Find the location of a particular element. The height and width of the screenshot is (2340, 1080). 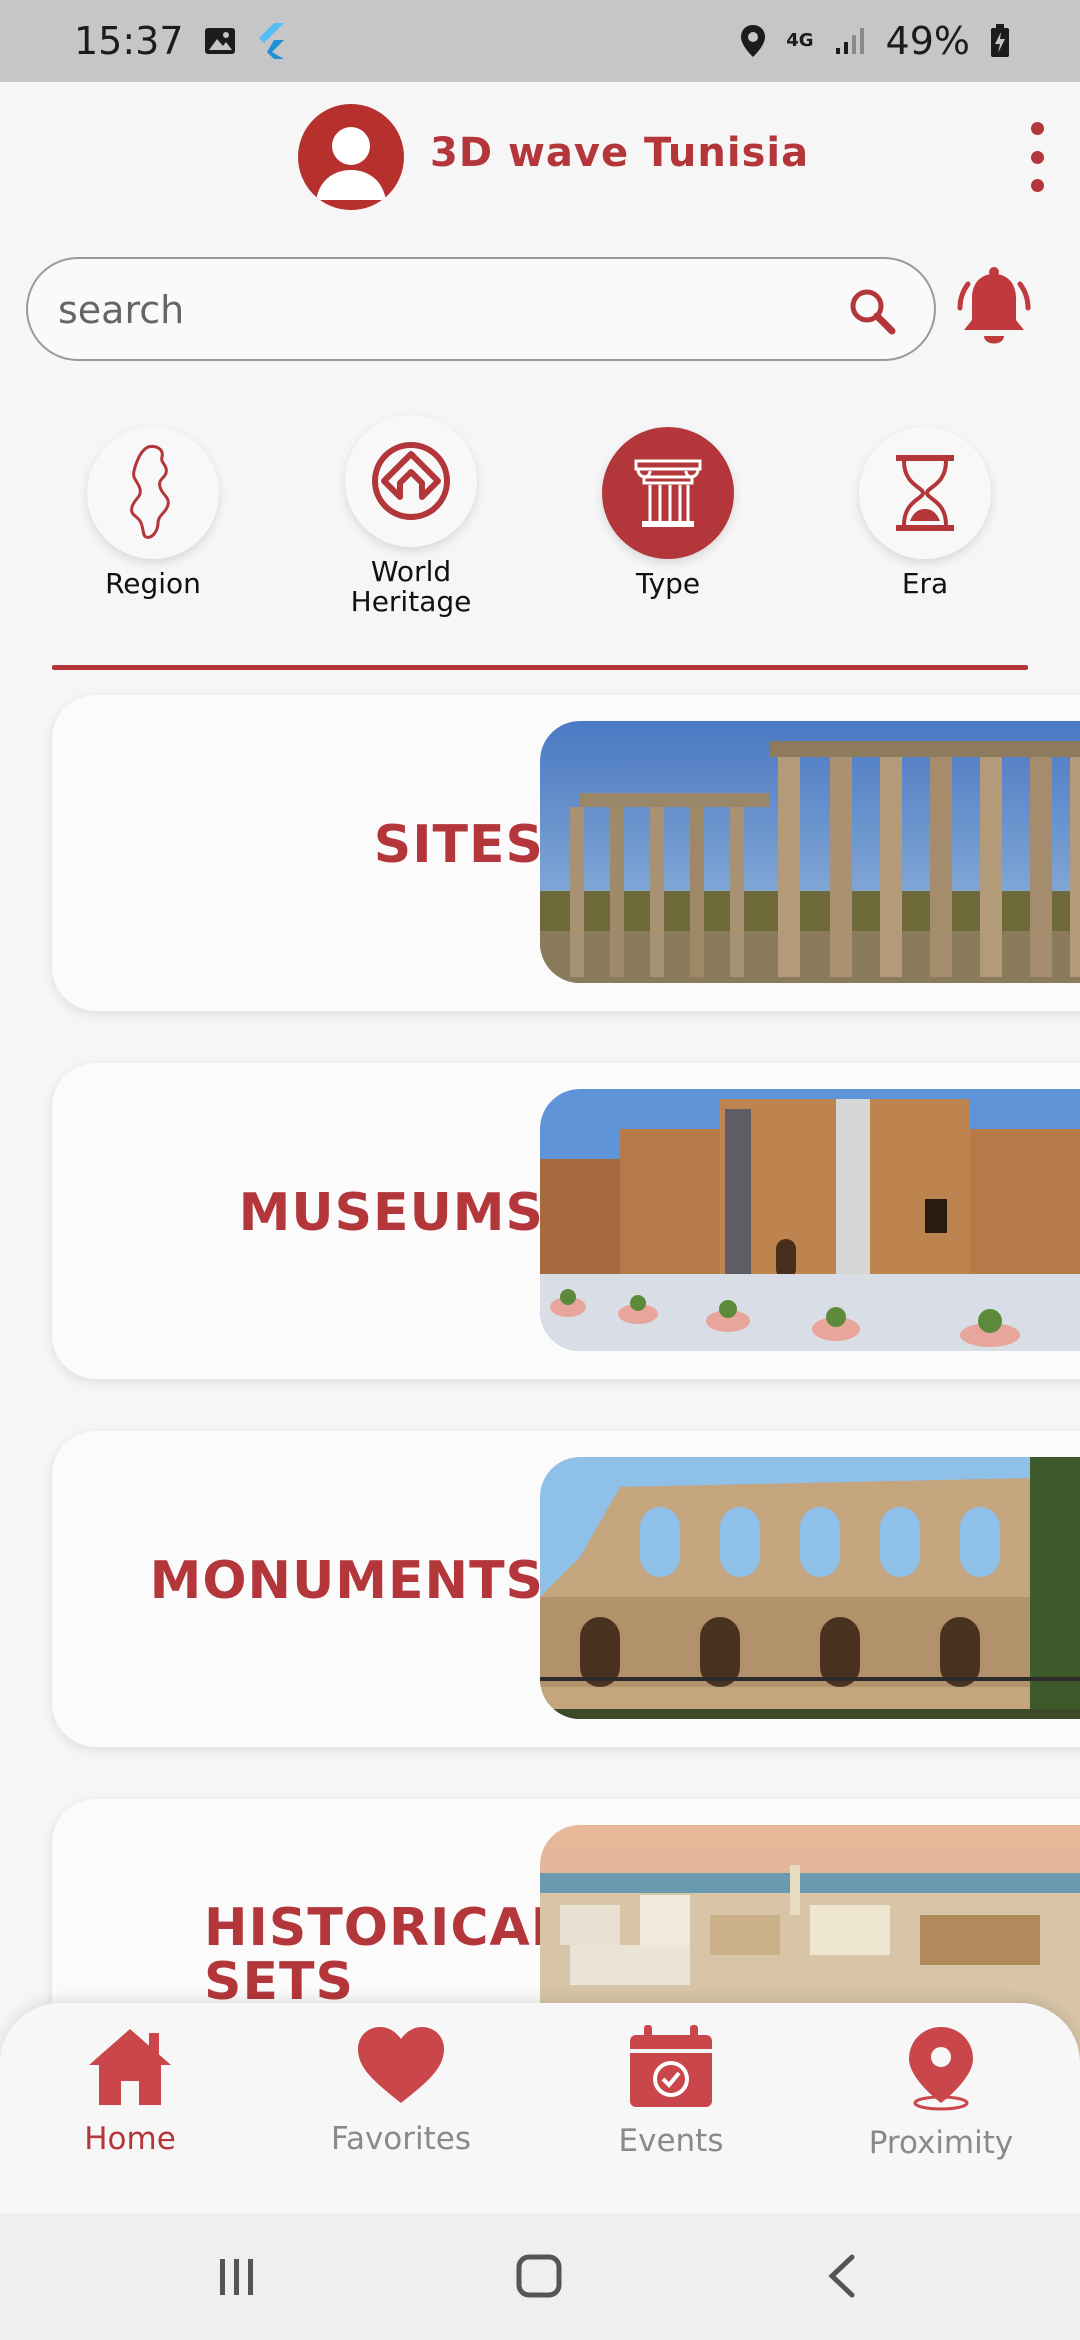

roman-columns-photo is located at coordinates (810, 852).